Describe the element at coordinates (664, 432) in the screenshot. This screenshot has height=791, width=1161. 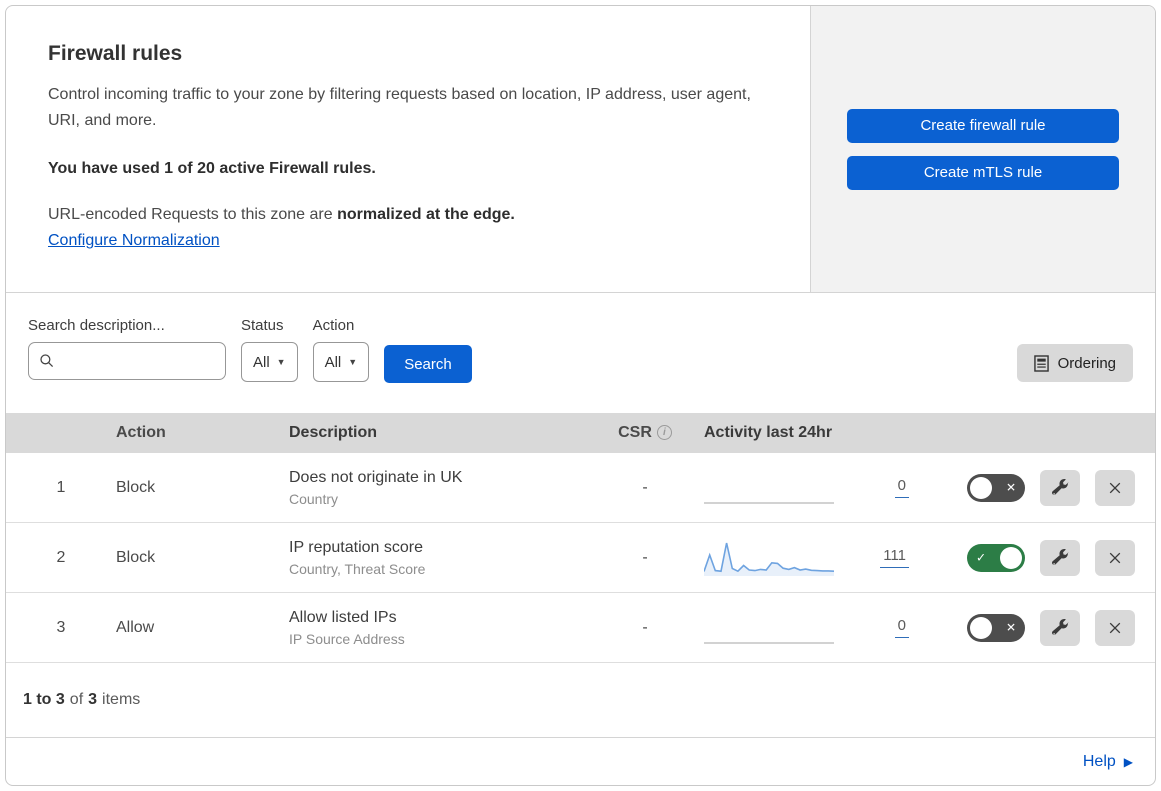
I see `info-icon: i` at that location.